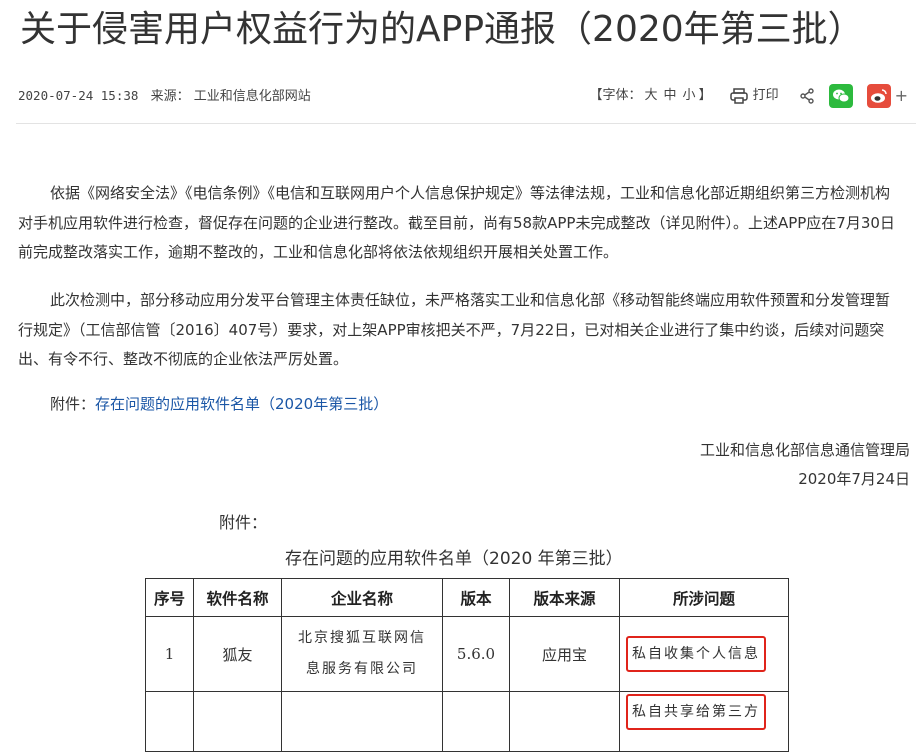 Image resolution: width=923 pixels, height=752 pixels. I want to click on font-large-button: 大, so click(651, 95).